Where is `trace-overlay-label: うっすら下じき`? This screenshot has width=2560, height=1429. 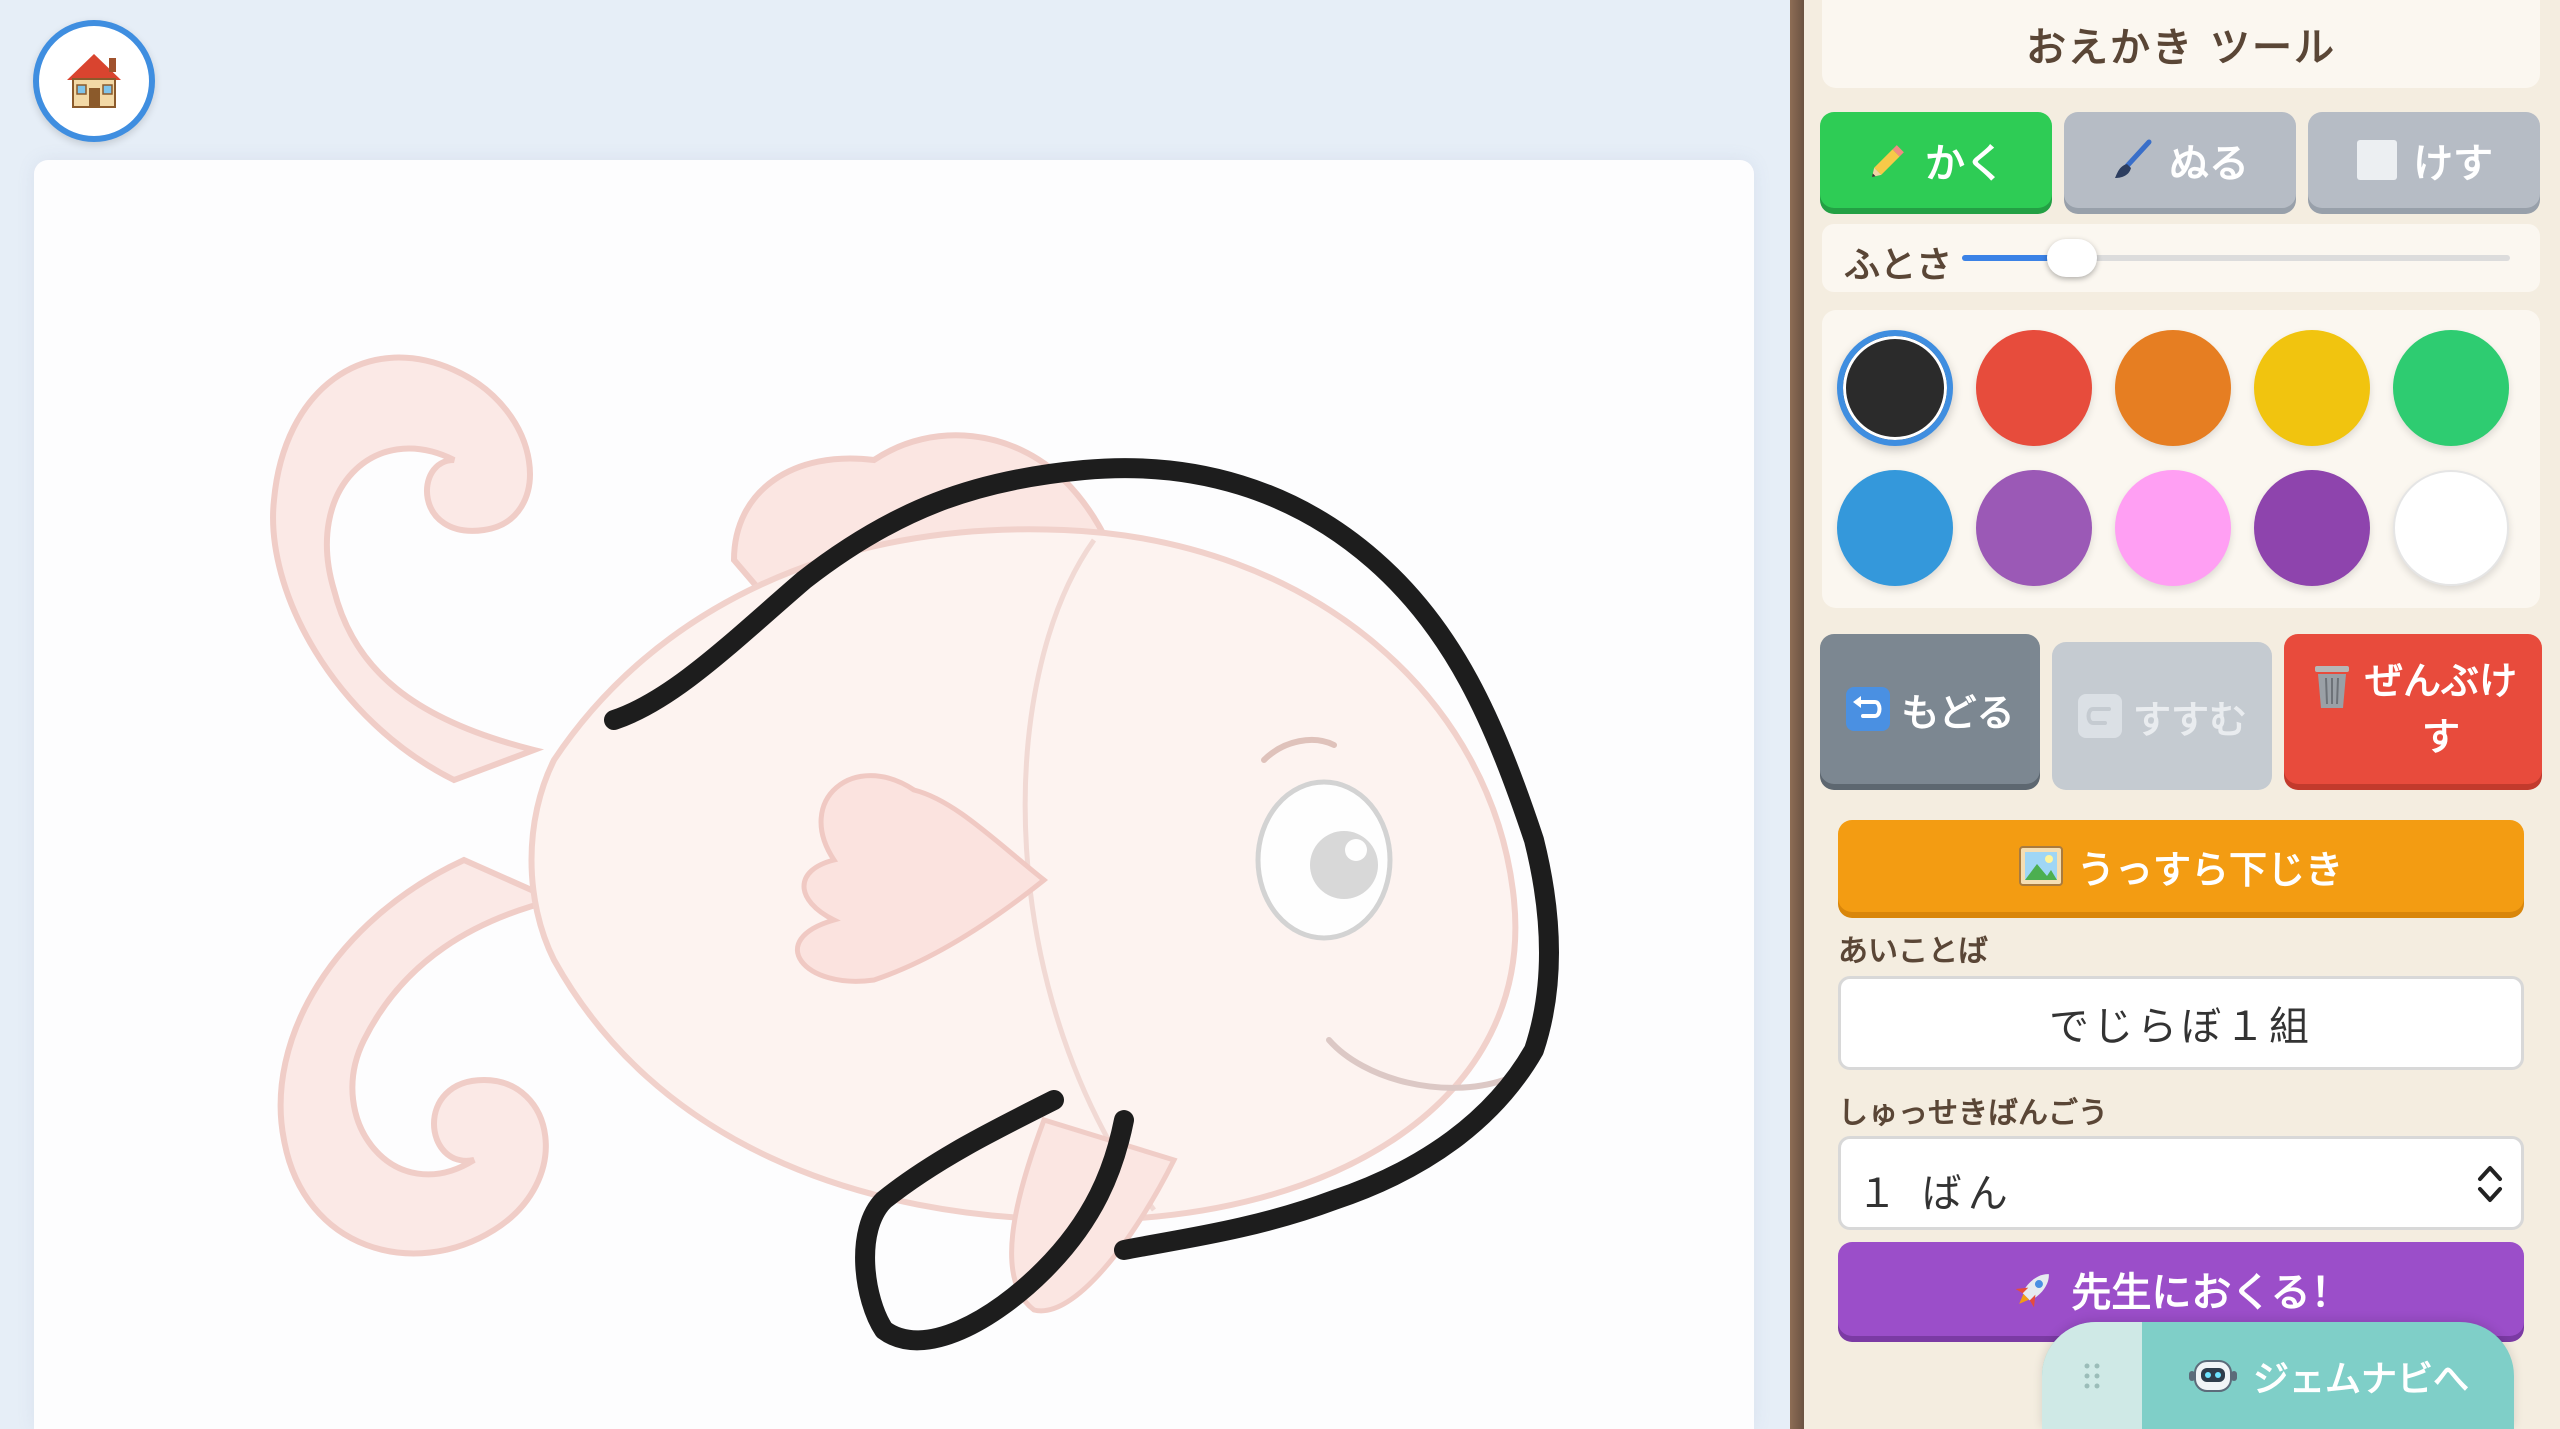
trace-overlay-label: うっすら下じき is located at coordinates (2209, 869).